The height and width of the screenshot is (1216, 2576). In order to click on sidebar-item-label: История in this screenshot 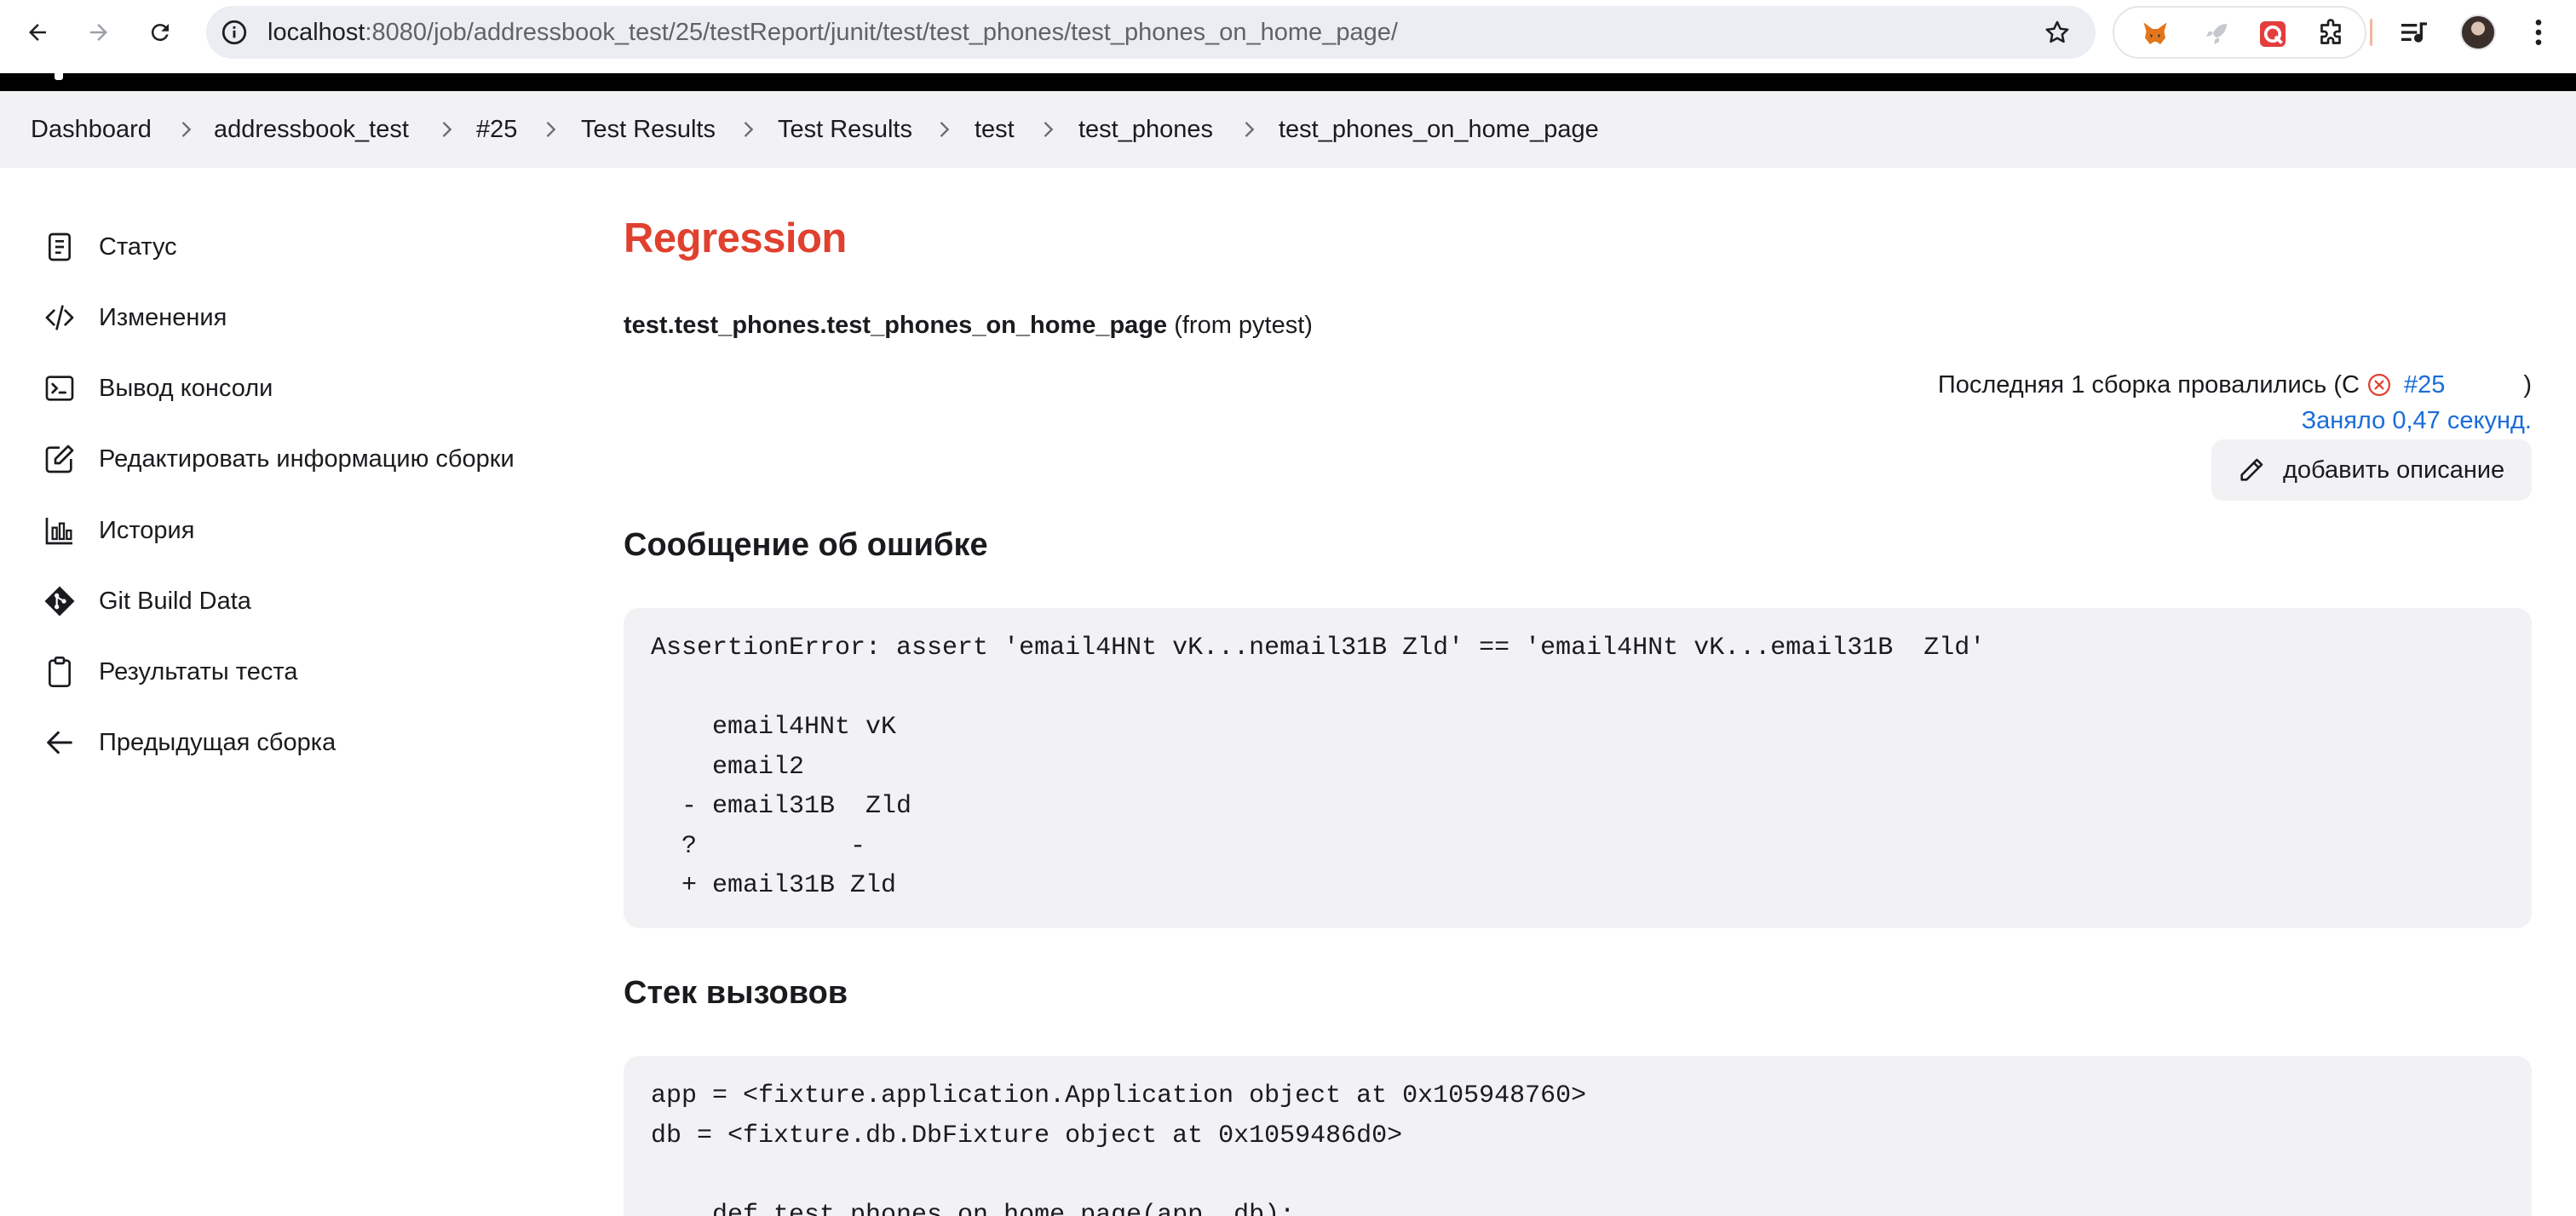, I will do `click(147, 530)`.